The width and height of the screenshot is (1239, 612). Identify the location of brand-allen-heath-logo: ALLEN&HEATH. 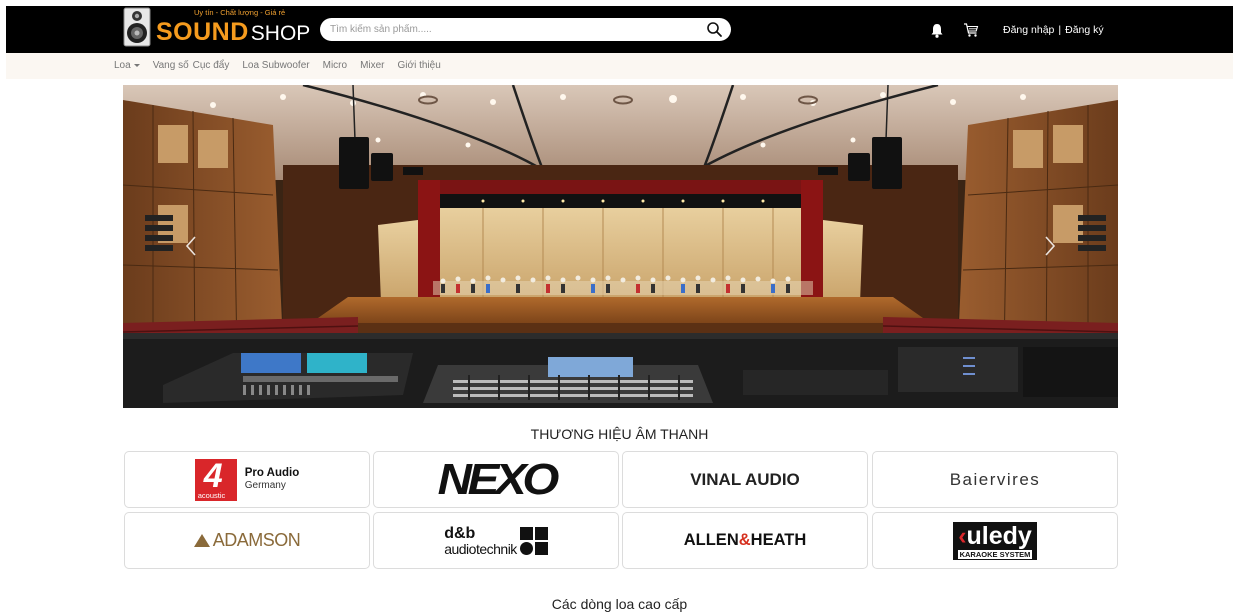
(745, 540).